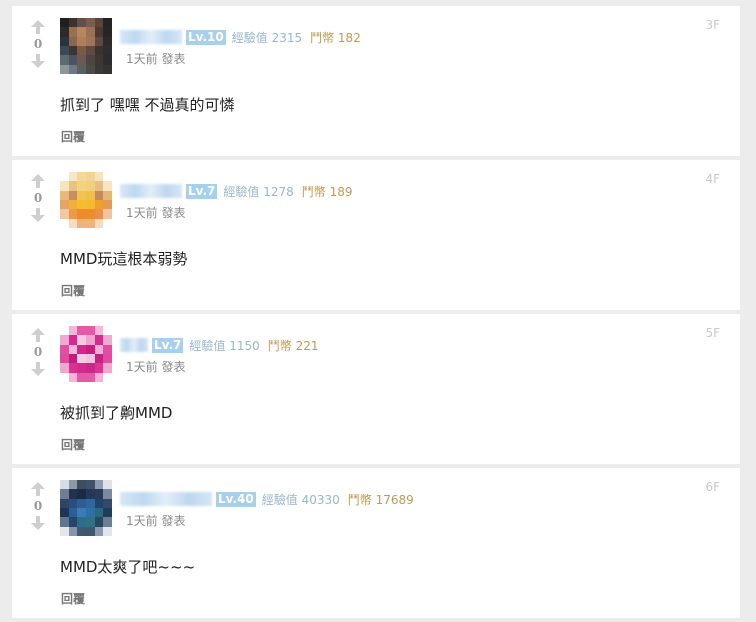  Describe the element at coordinates (267, 499) in the screenshot. I see `user-meta: Lv.40 經驗值 40330 鬥幣 17689` at that location.